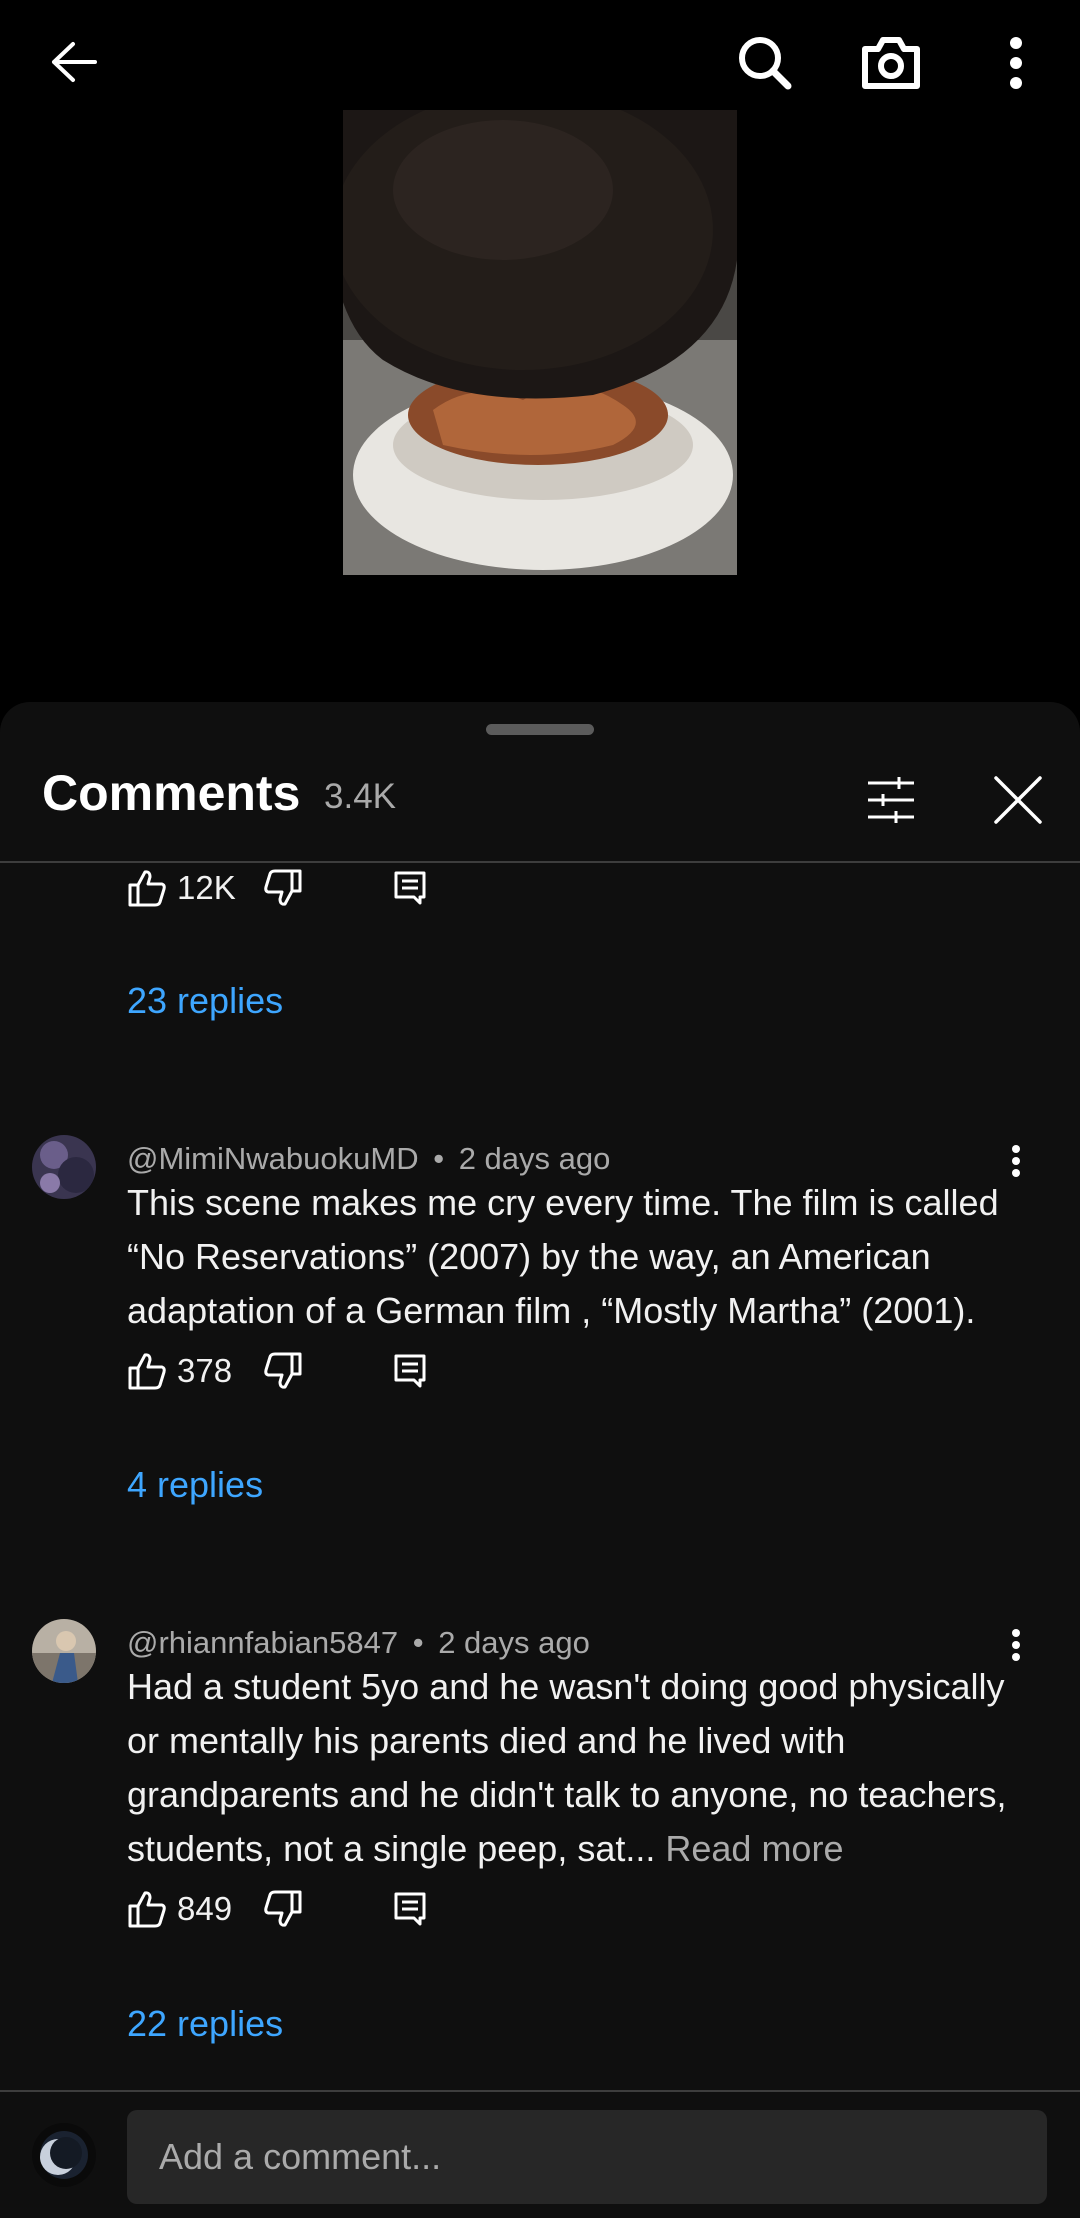  What do you see at coordinates (205, 1908) in the screenshot?
I see `like-count: 849` at bounding box center [205, 1908].